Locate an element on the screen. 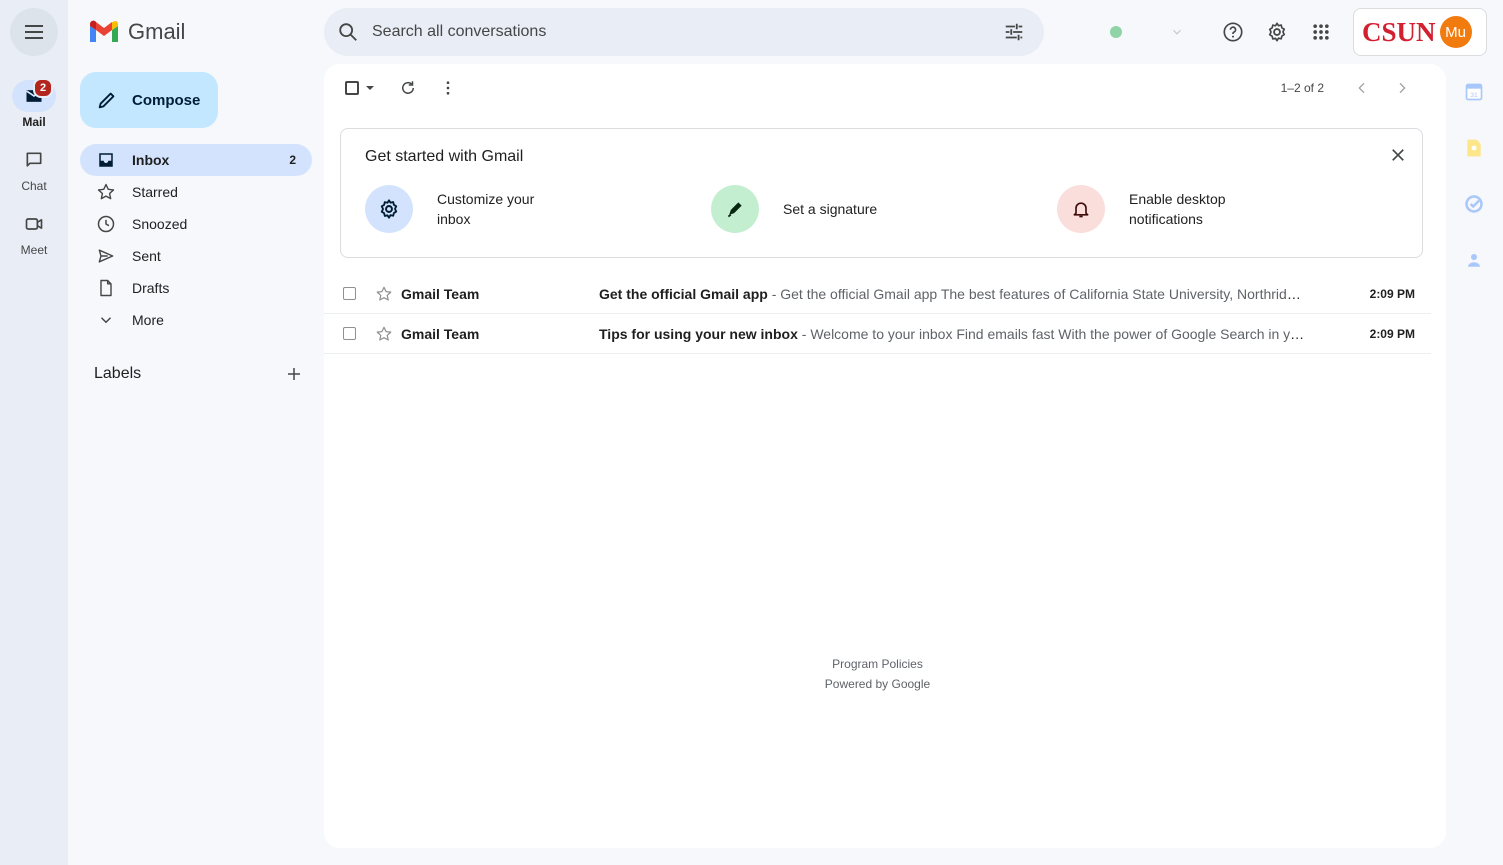 The height and width of the screenshot is (865, 1503). draft-icon-wrap is located at coordinates (106, 288).